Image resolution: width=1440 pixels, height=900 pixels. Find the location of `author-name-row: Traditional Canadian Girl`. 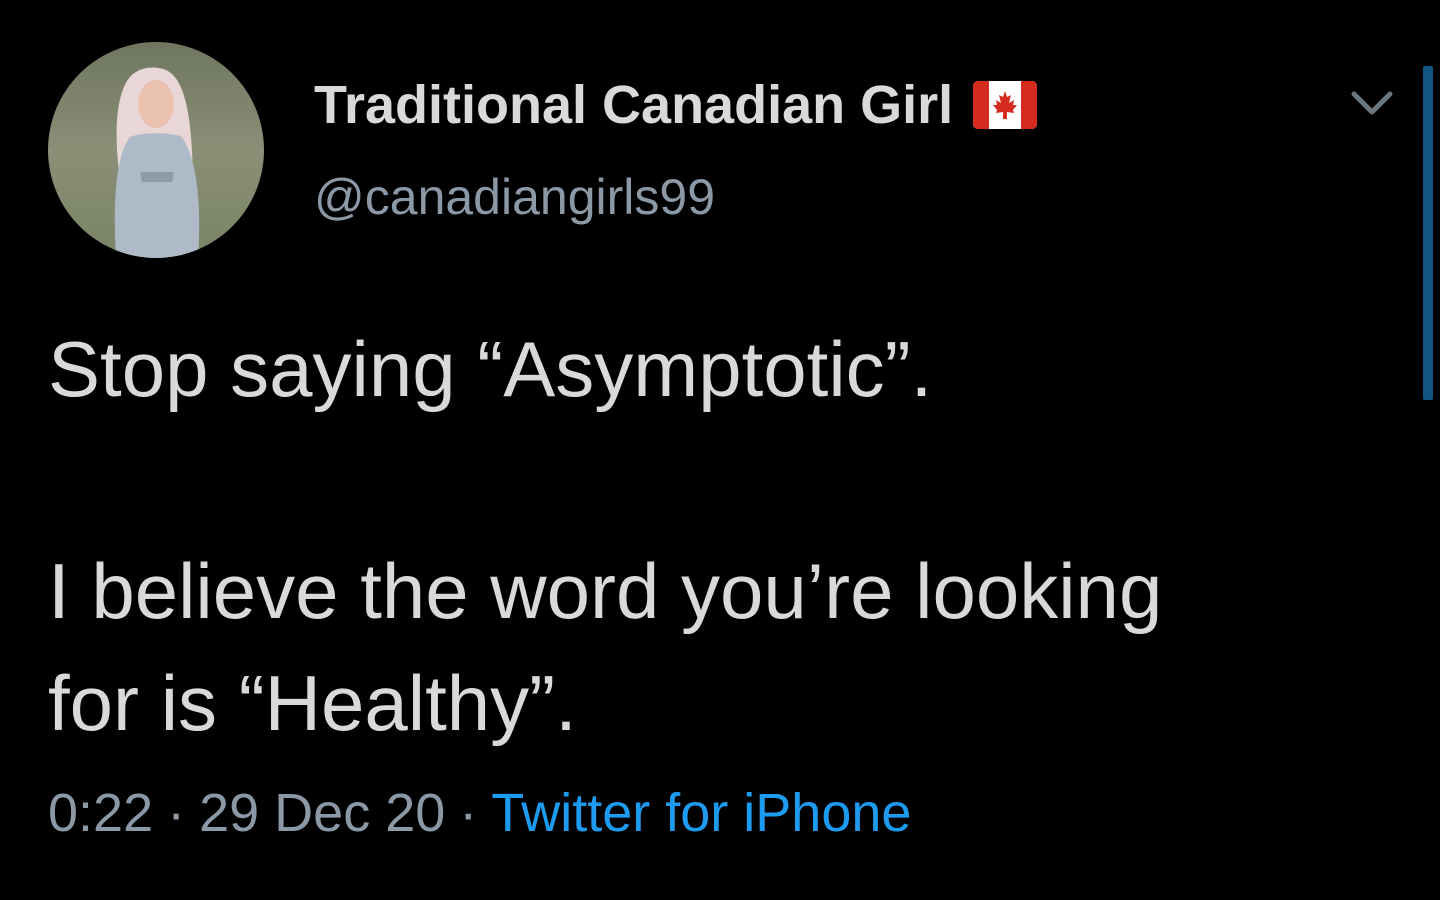

author-name-row: Traditional Canadian Girl is located at coordinates (676, 105).